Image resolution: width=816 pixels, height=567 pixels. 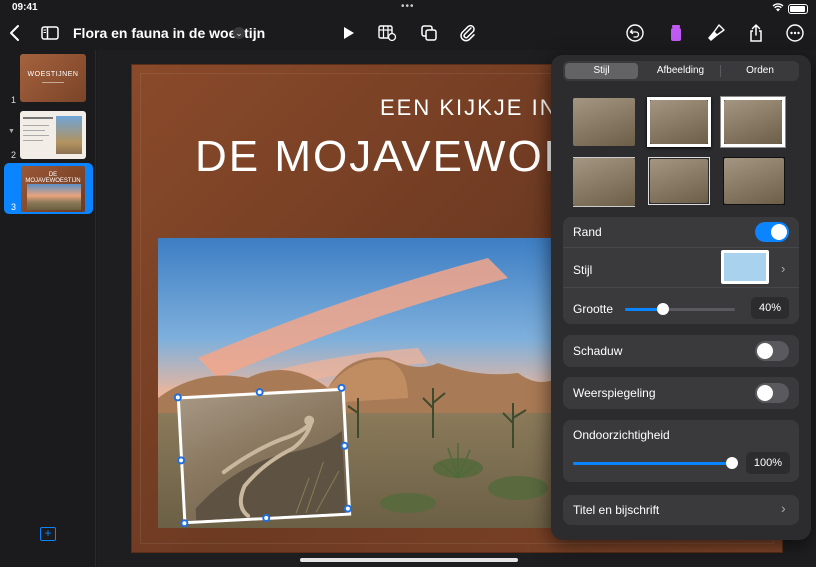 I want to click on status-bar: 09:41 •••, so click(x=408, y=8).